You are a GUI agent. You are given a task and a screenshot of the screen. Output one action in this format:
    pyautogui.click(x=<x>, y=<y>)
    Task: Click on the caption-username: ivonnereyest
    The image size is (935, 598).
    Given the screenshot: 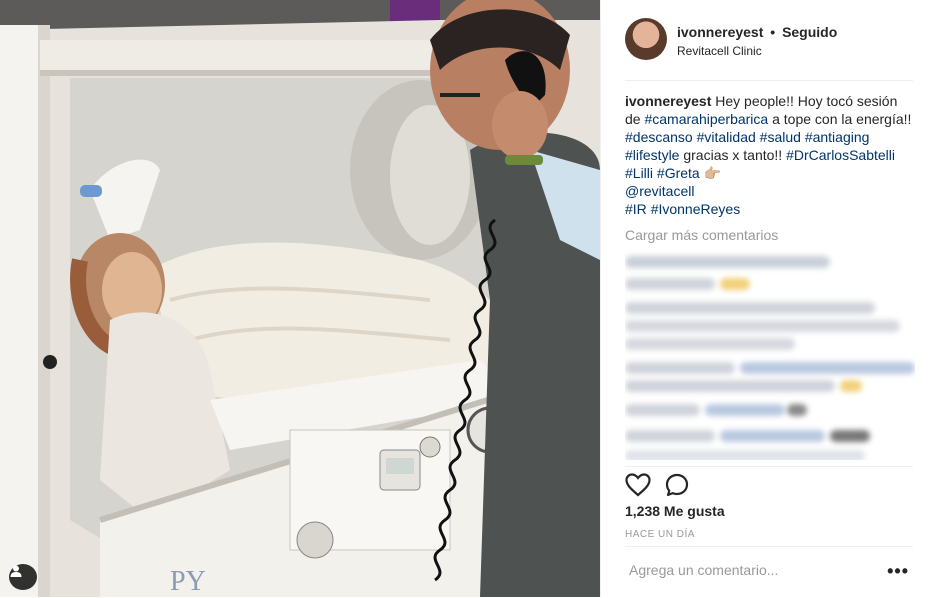 What is the action you would take?
    pyautogui.click(x=668, y=101)
    